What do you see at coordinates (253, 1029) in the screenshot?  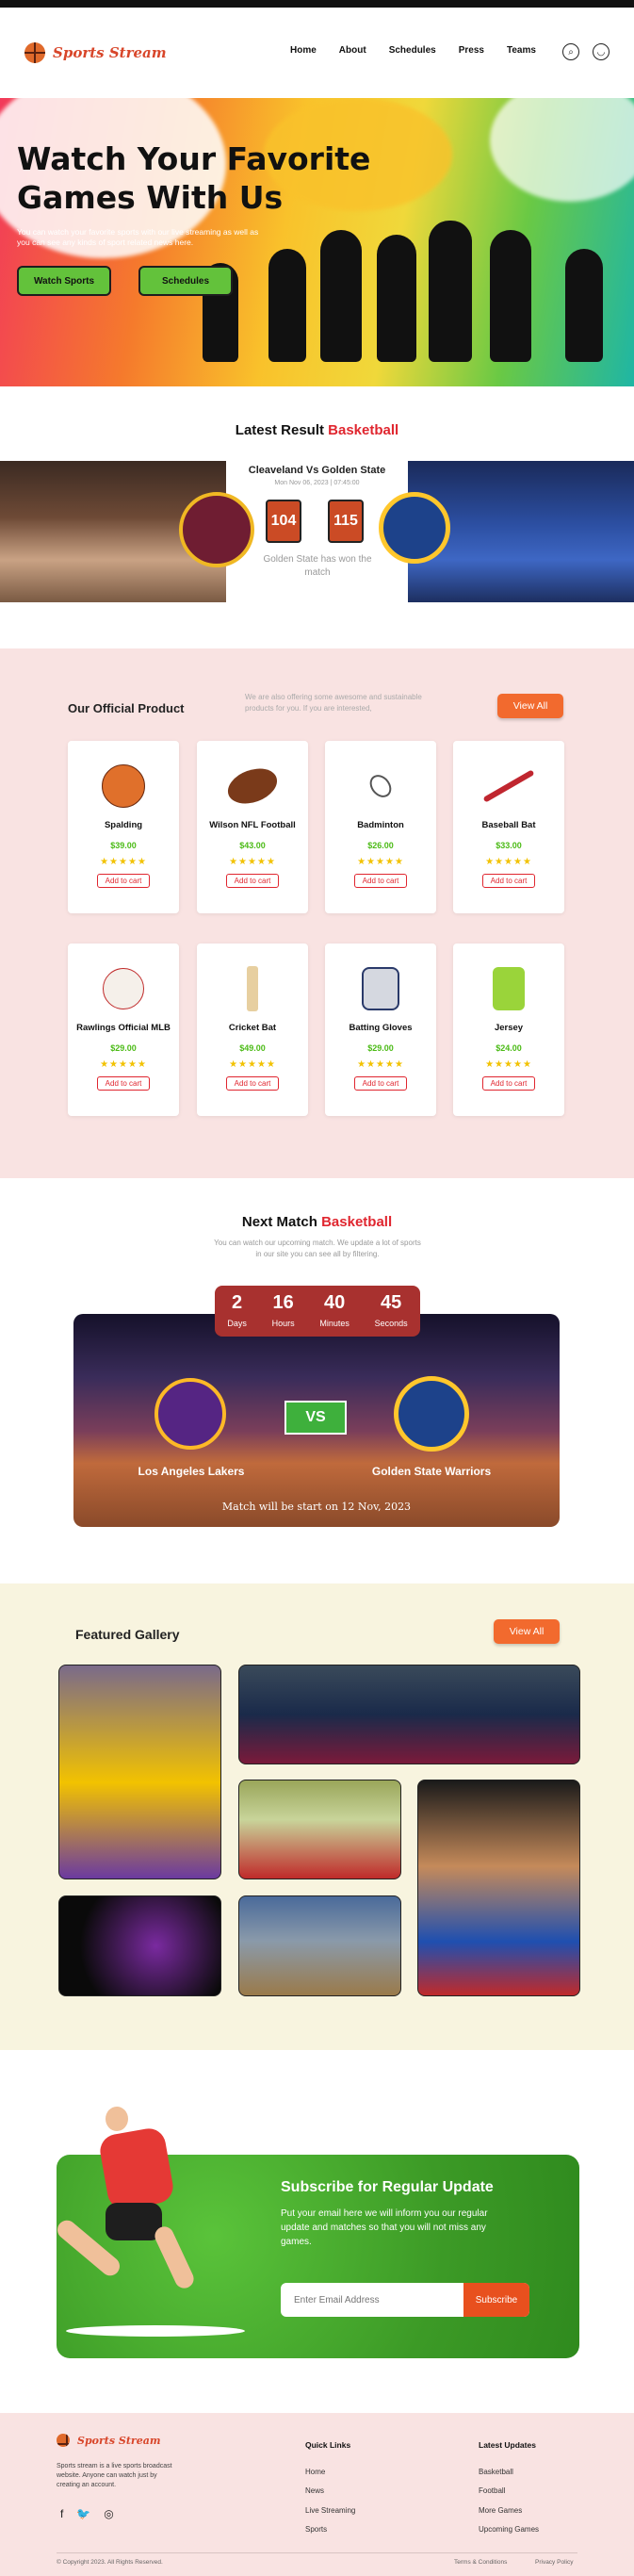 I see `product-card: Cricket Bat $49.00 ★★★★★ Add to cart` at bounding box center [253, 1029].